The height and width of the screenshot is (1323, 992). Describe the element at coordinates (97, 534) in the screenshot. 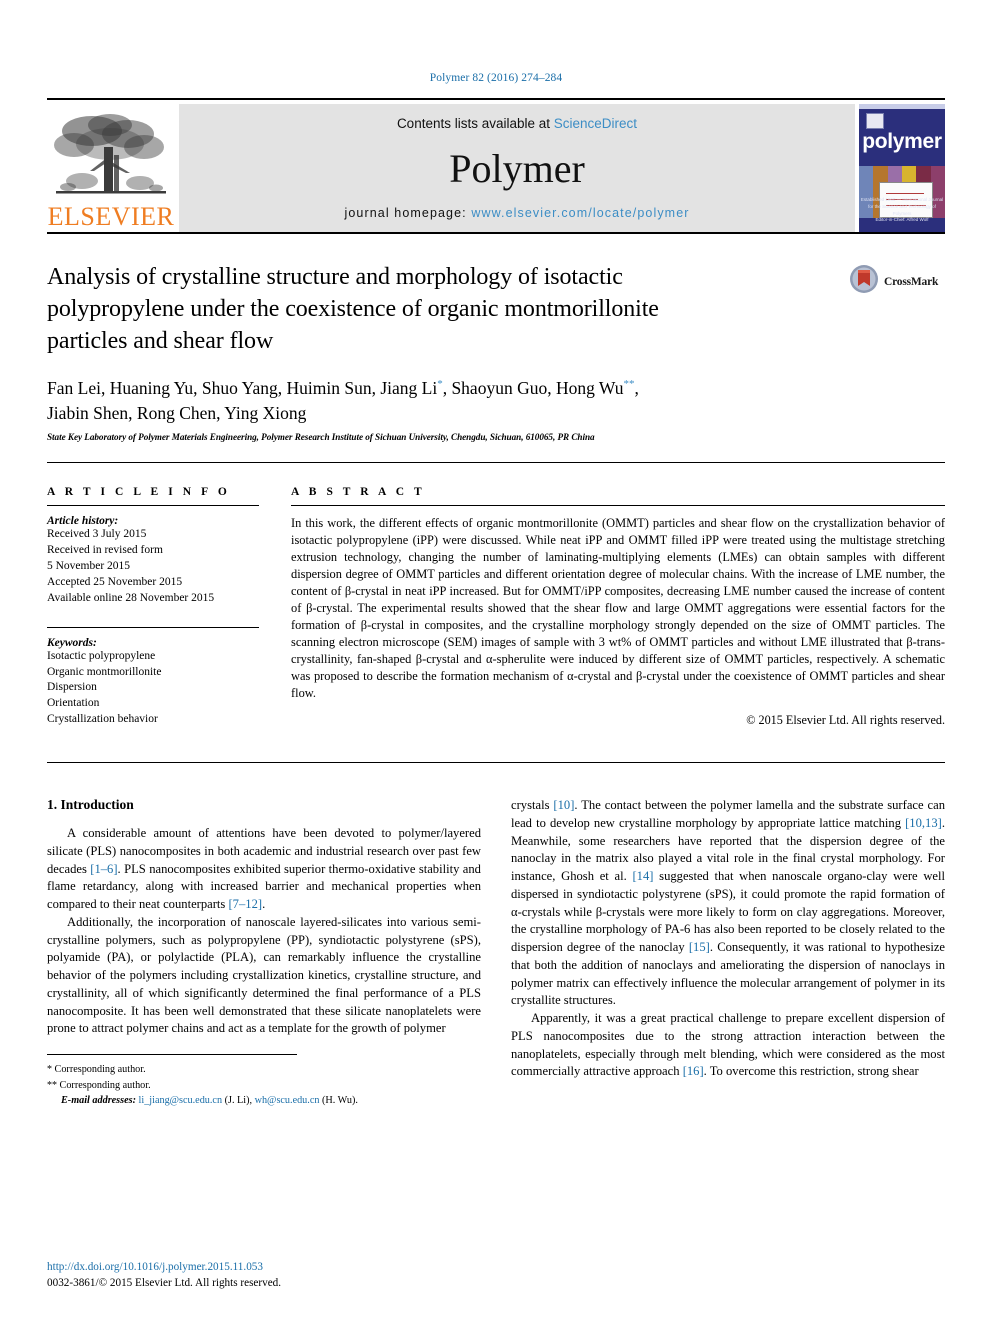

I see `history-line: Received 3 July 2015` at that location.